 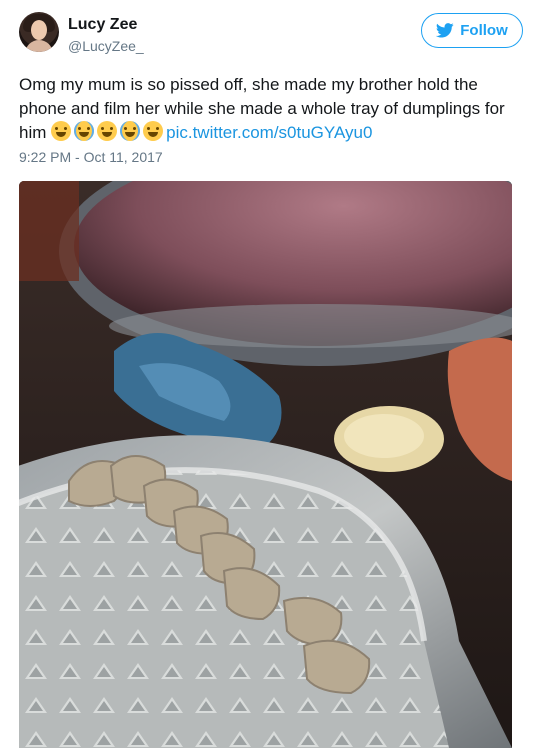 I want to click on user-handle: @LucyZee_, so click(x=106, y=46).